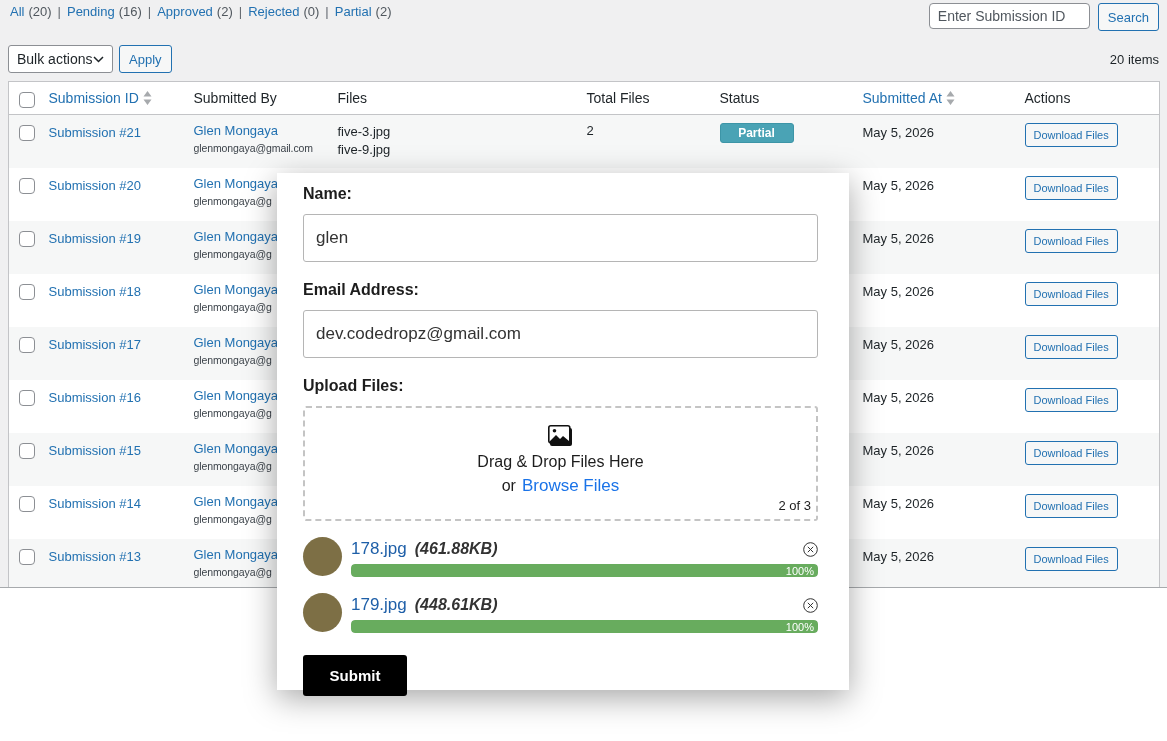 The width and height of the screenshot is (1167, 741). What do you see at coordinates (94, 185) in the screenshot?
I see `submission-link: Submission #20` at bounding box center [94, 185].